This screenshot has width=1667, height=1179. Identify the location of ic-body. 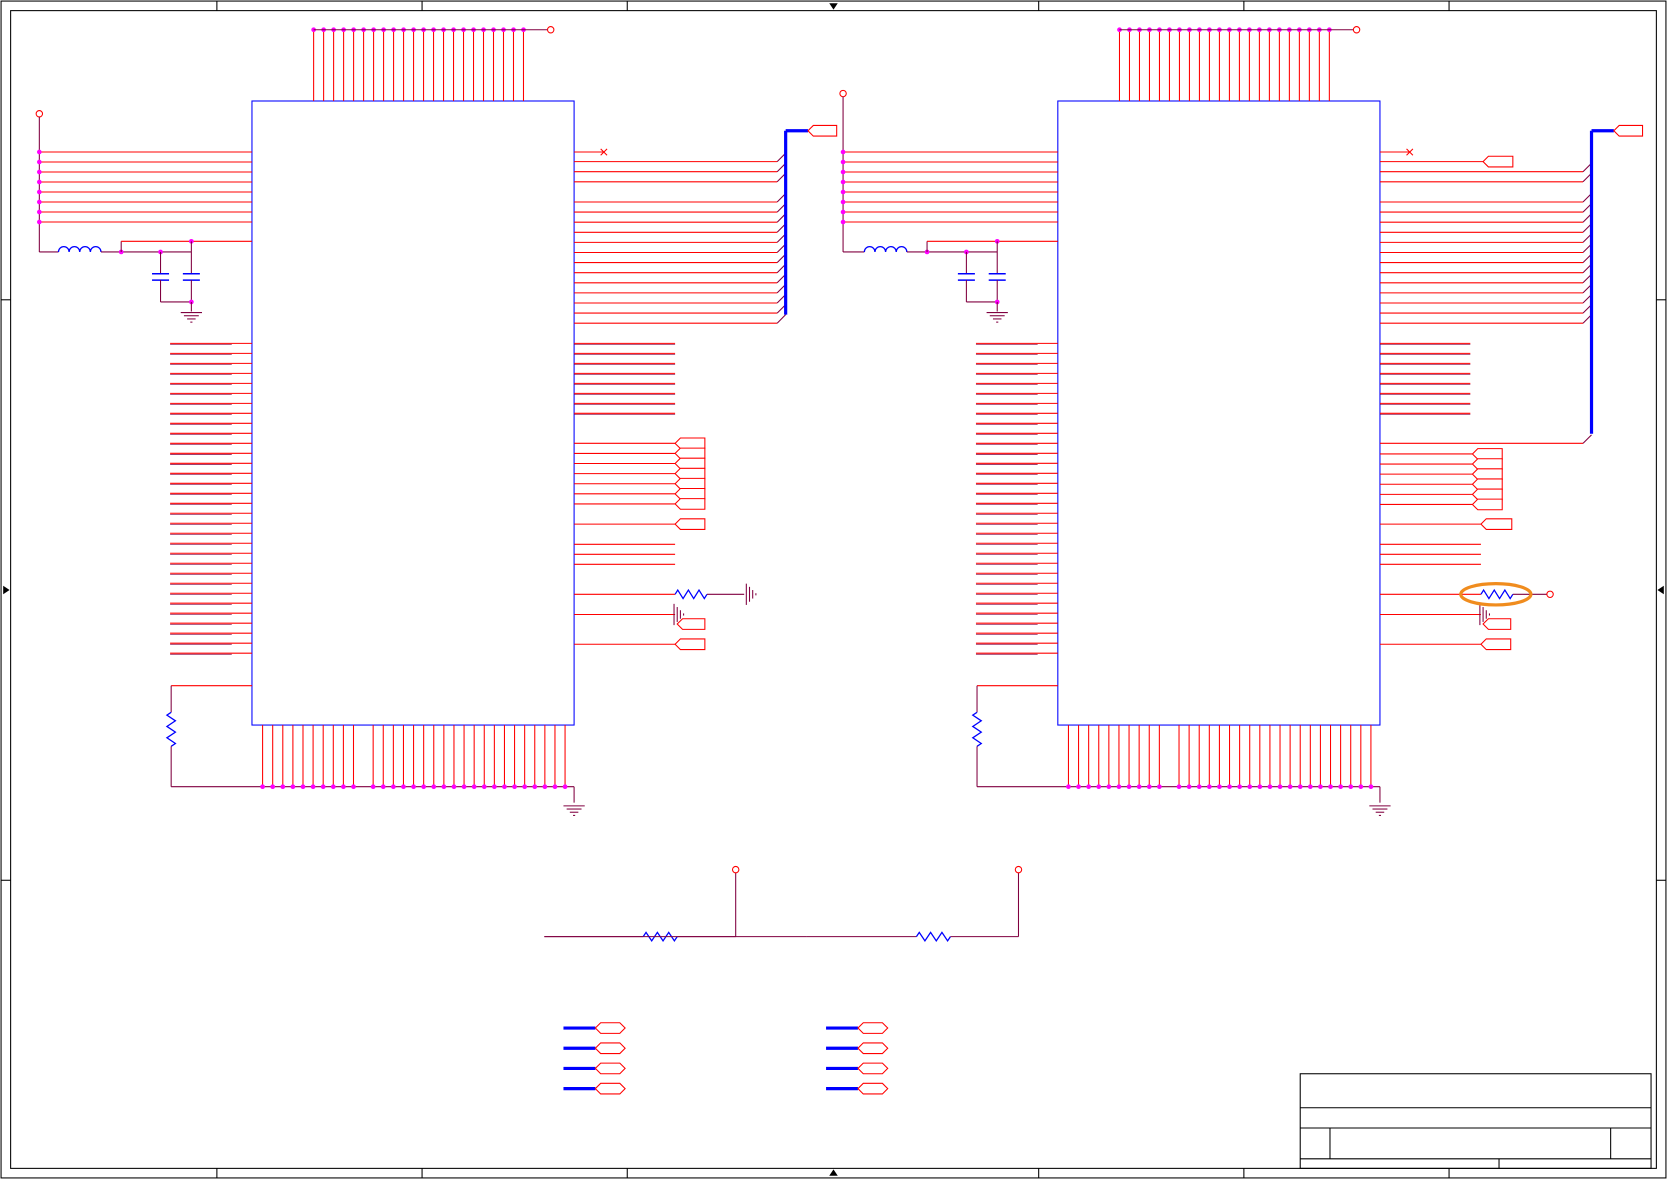
(1219, 413).